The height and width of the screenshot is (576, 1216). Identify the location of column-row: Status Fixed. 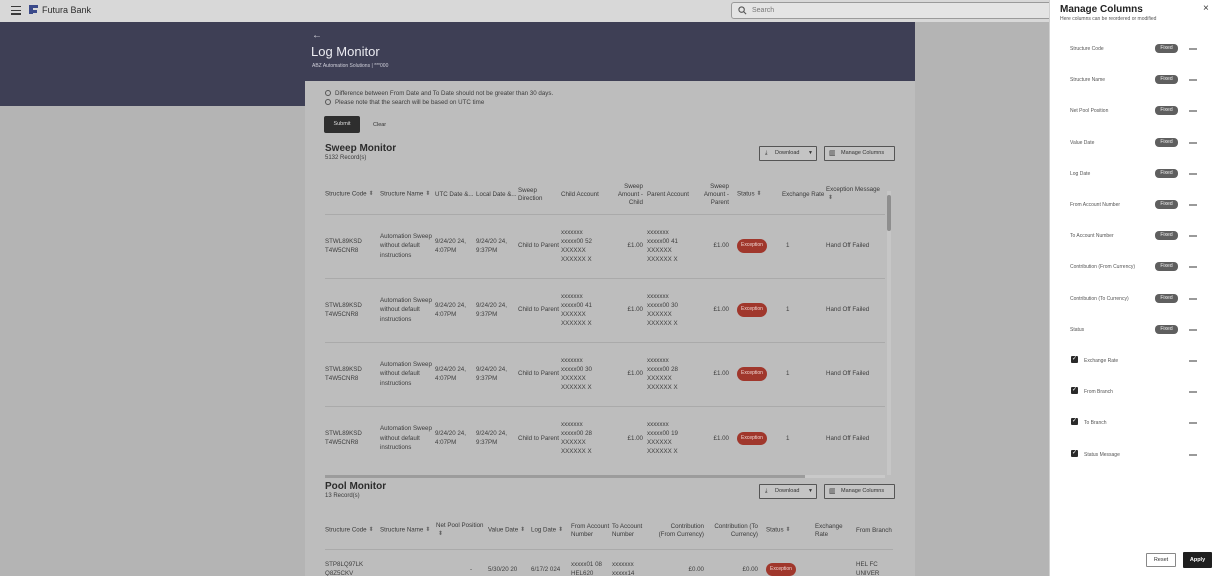
(1133, 331).